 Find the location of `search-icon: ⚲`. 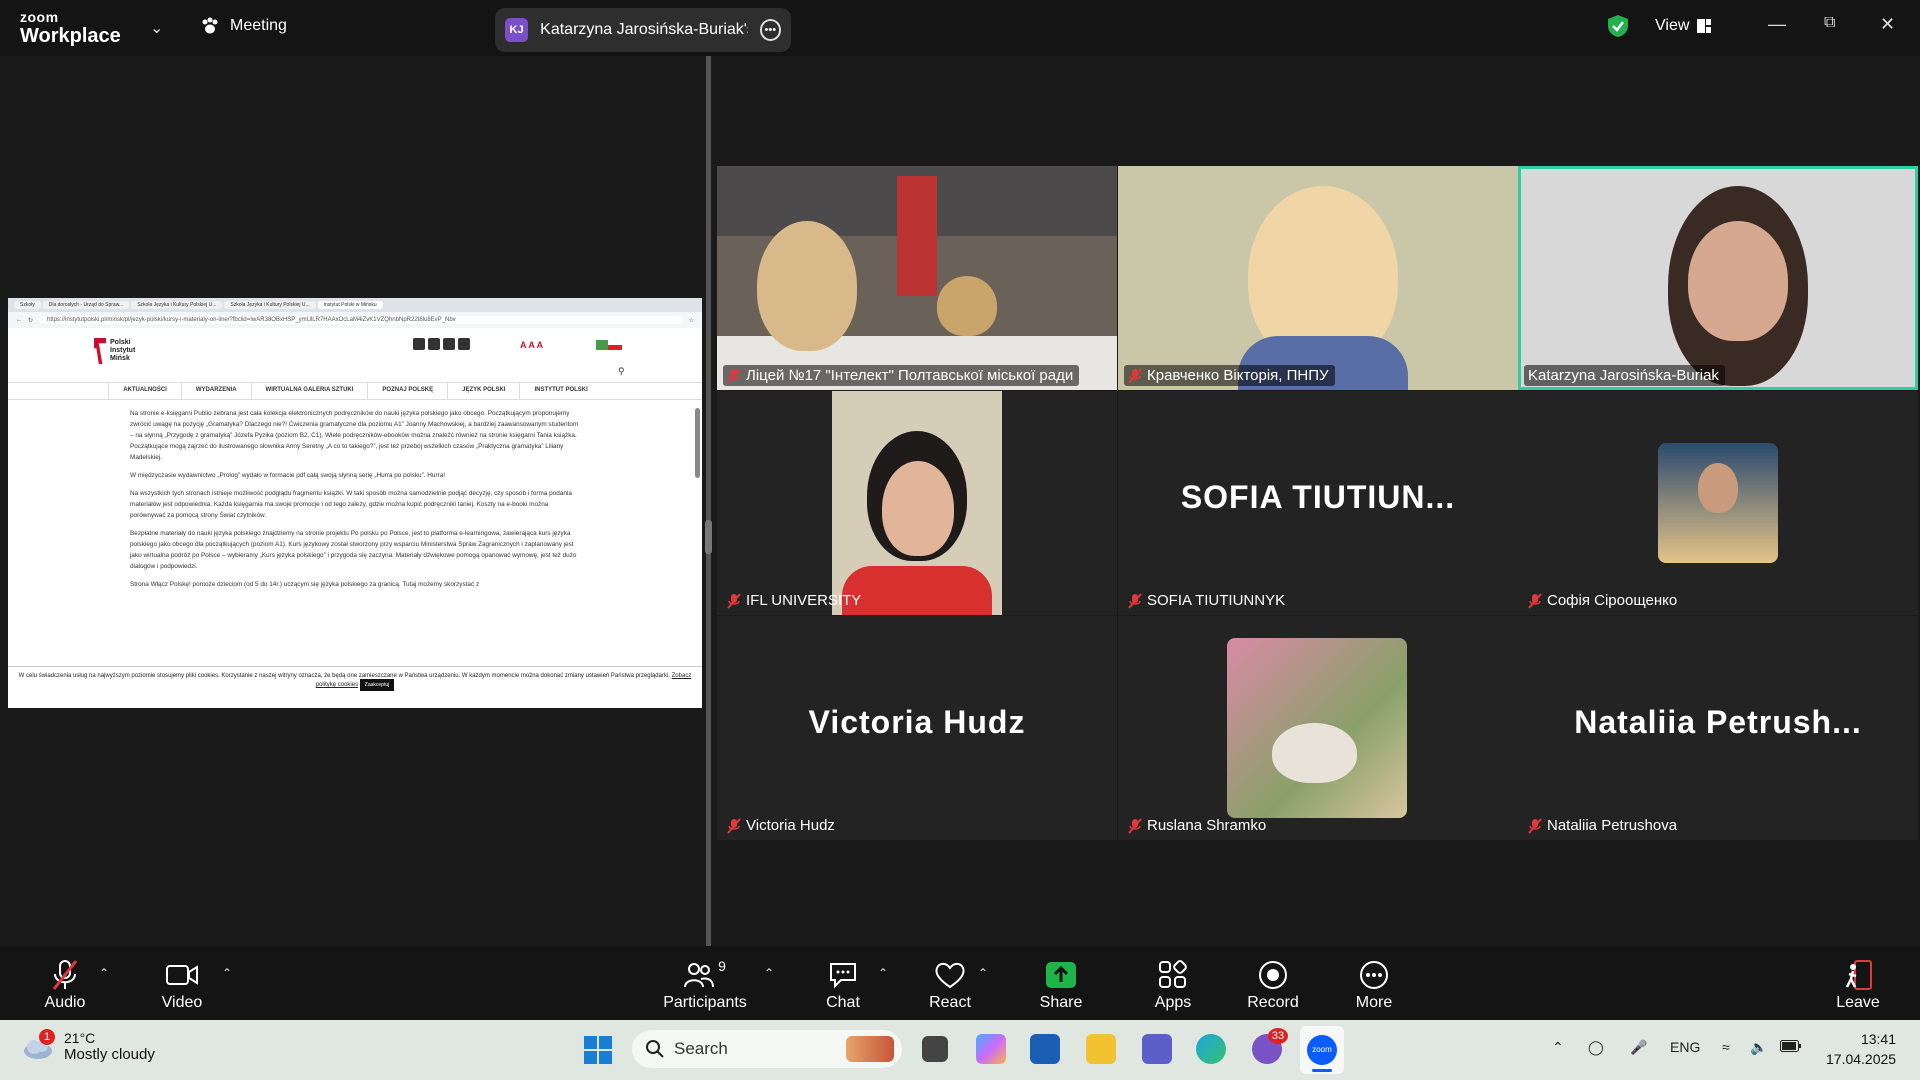

search-icon: ⚲ is located at coordinates (621, 371).